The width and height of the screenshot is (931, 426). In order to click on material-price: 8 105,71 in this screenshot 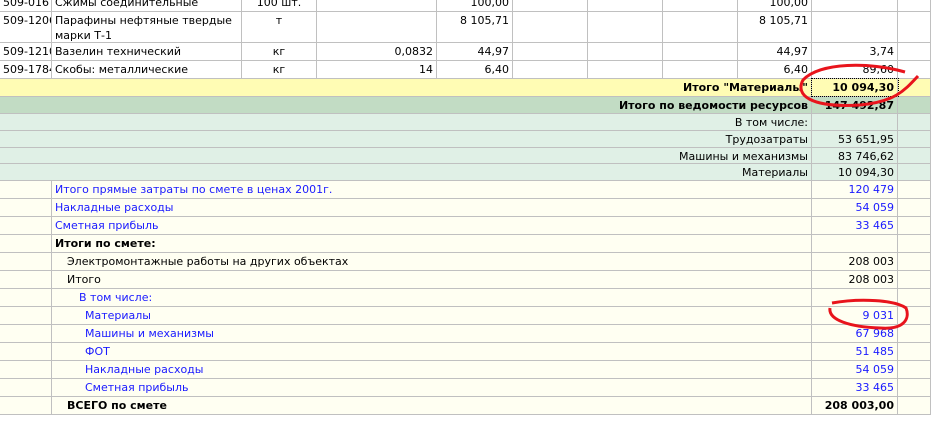, I will do `click(475, 27)`.